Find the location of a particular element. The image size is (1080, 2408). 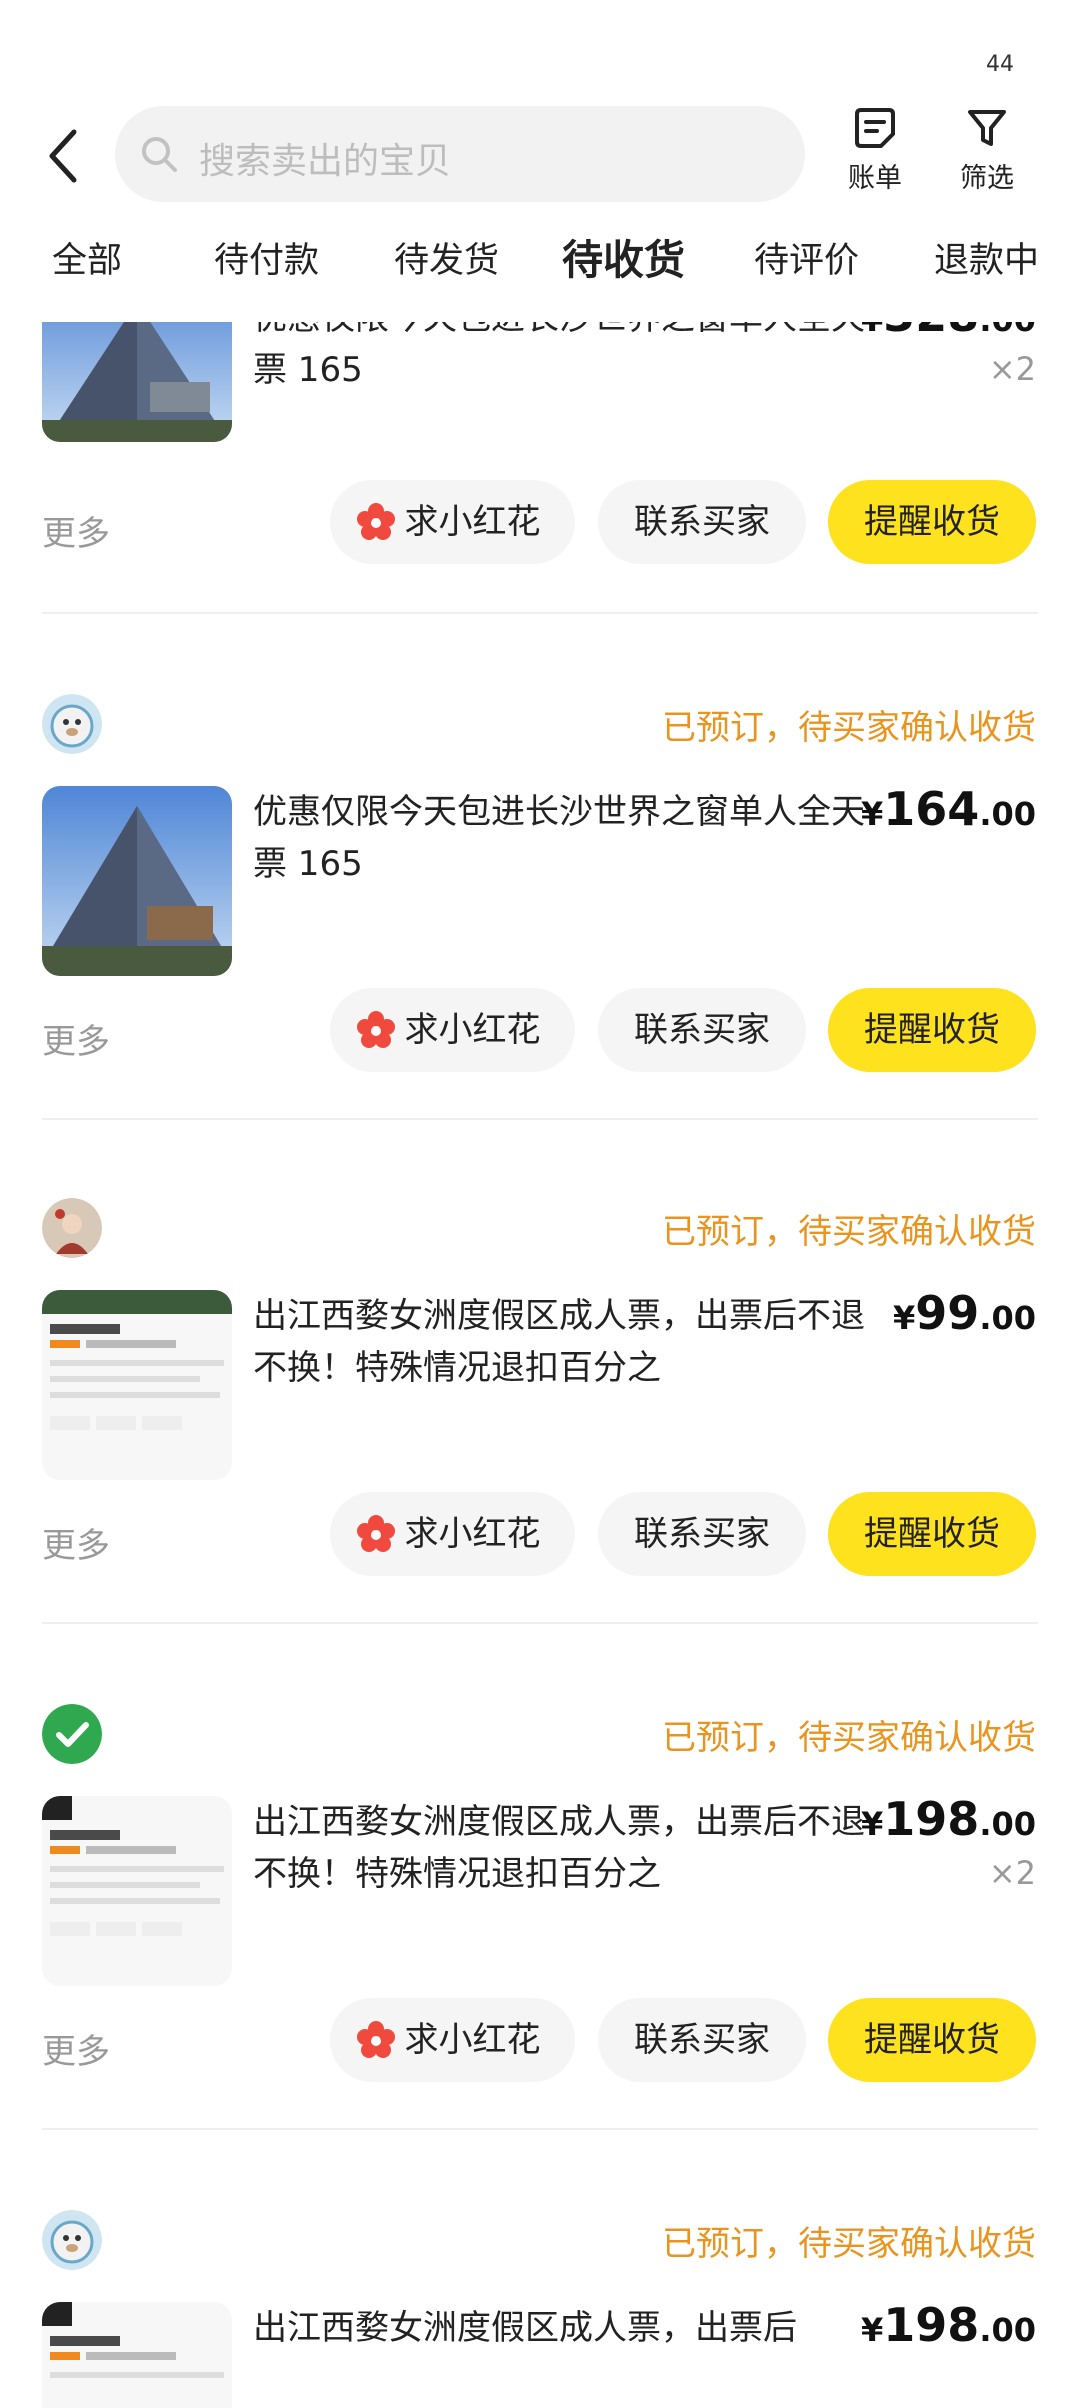

product-price: ¥328.00 is located at coordinates (948, 332).